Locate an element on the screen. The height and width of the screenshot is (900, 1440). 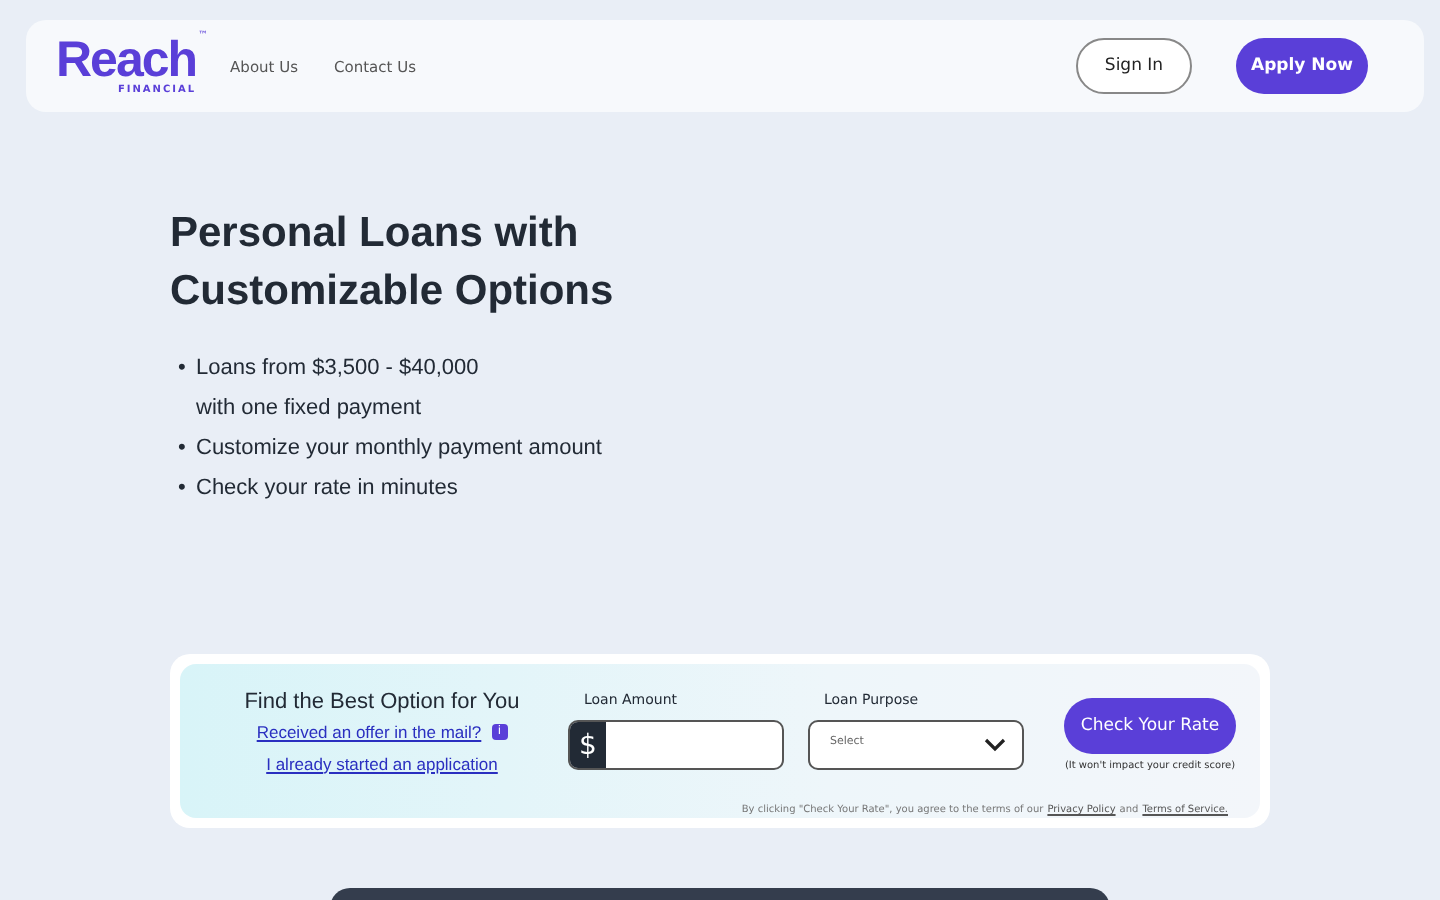
sign-in-button: Sign In is located at coordinates (1134, 66).